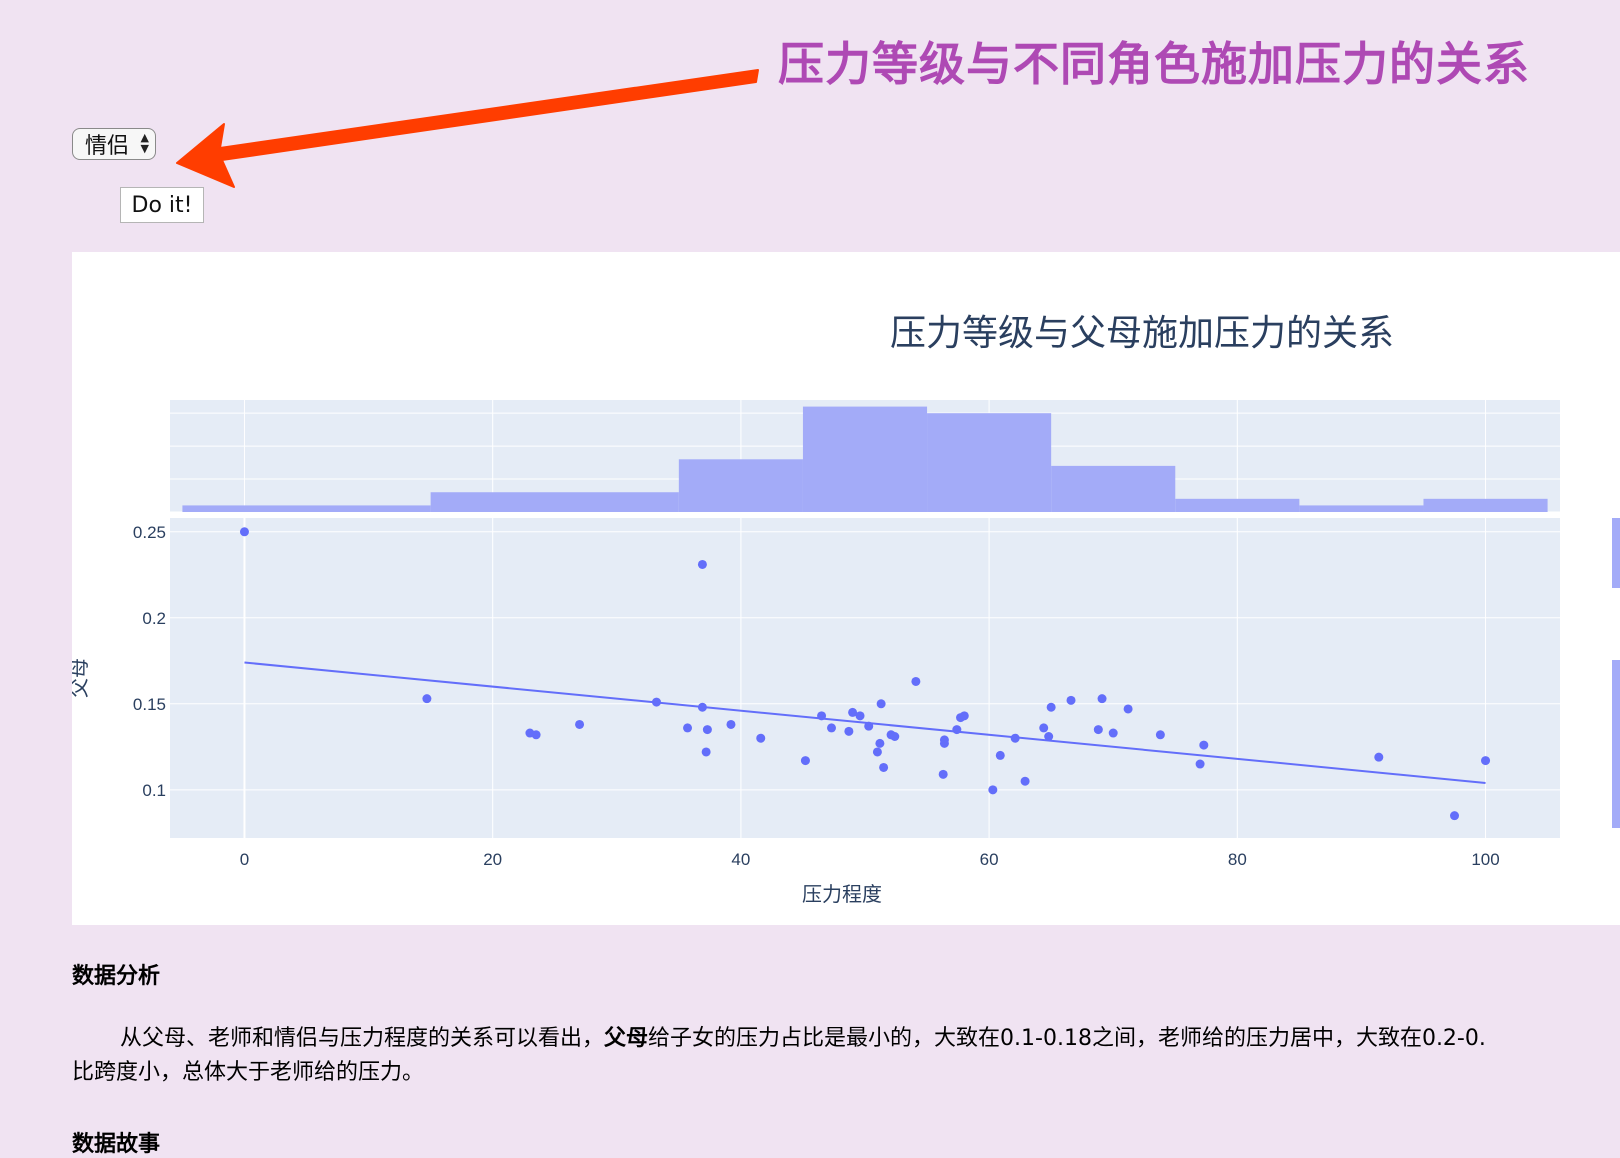  I want to click on do-it-button: Do it!, so click(162, 205).